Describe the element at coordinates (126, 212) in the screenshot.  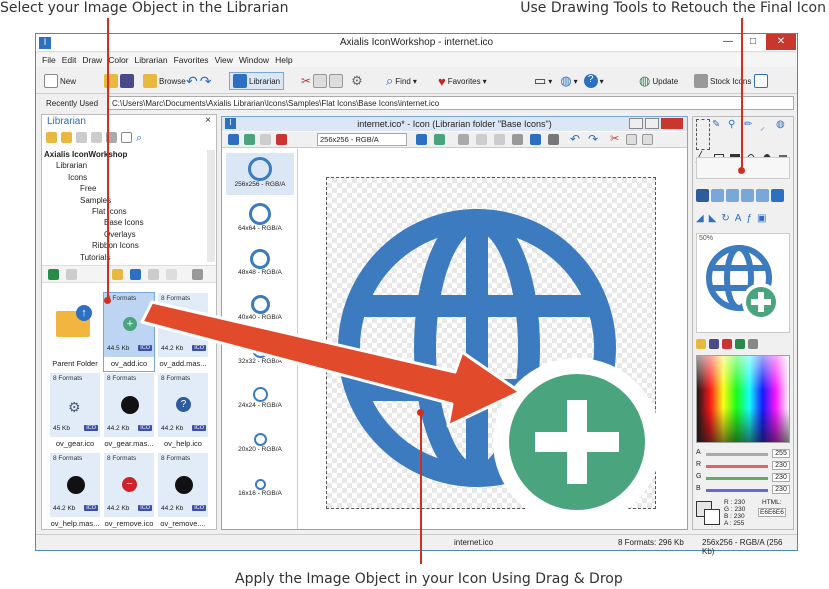
I see `tree-item: Flat Icons` at that location.